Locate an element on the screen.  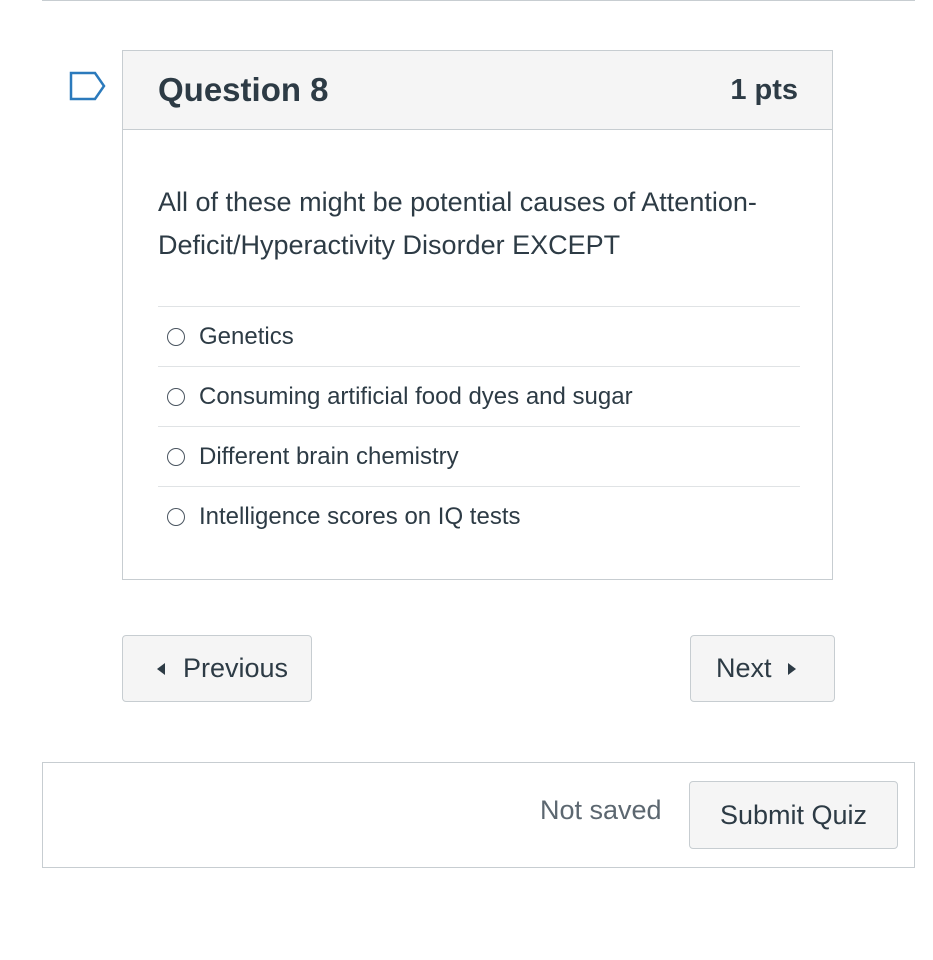
answer-label: Consuming artificial food dyes and sugar is located at coordinates (416, 396).